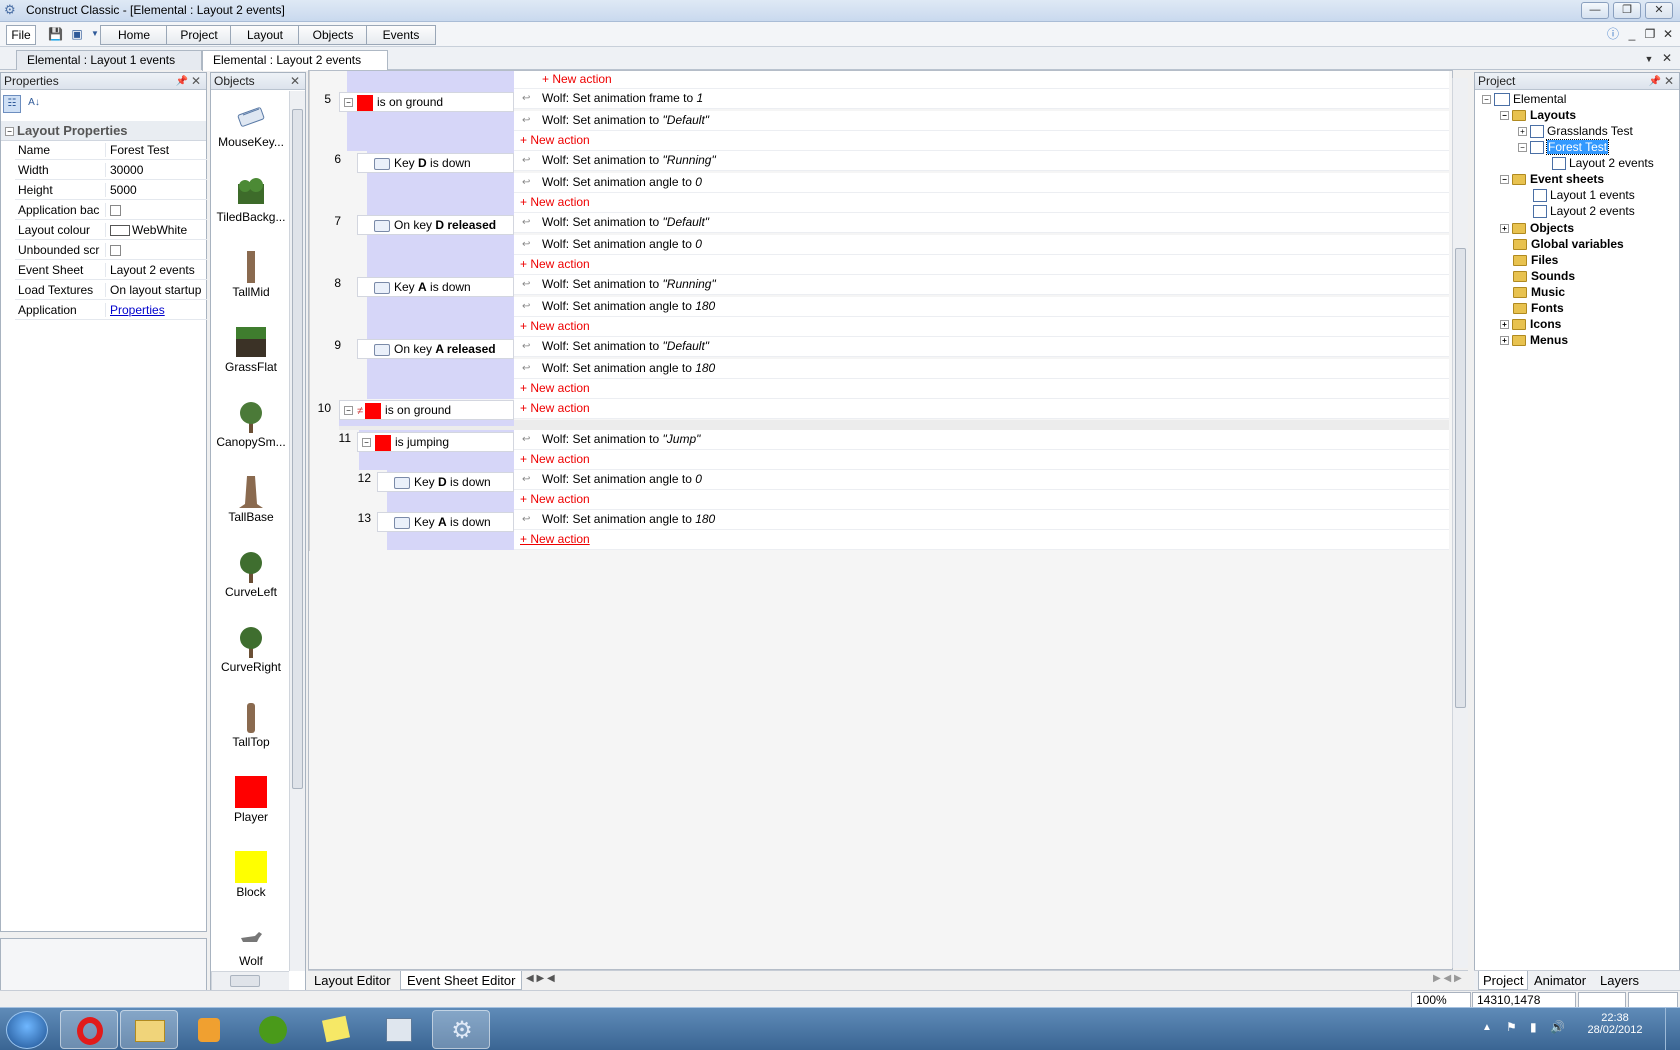 The width and height of the screenshot is (1680, 1050). What do you see at coordinates (1568, 244) in the screenshot?
I see `tree-global-variables: Global variables` at bounding box center [1568, 244].